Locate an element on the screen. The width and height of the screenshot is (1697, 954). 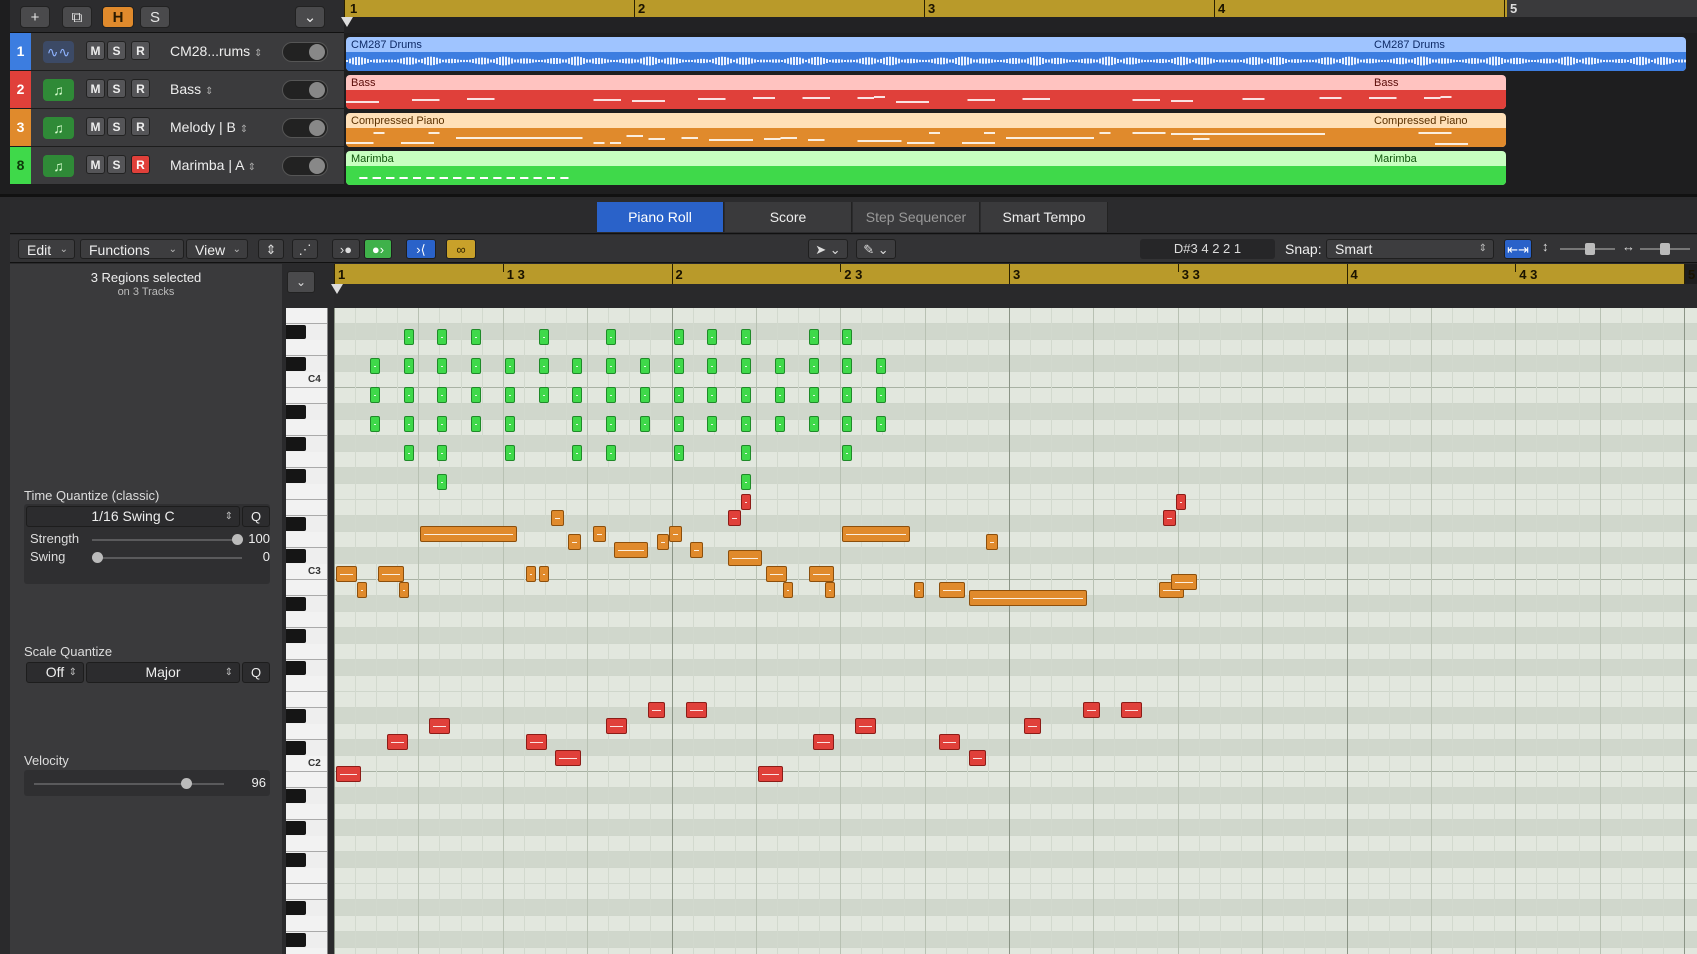
editor-playhead-icon is located at coordinates (337, 289).